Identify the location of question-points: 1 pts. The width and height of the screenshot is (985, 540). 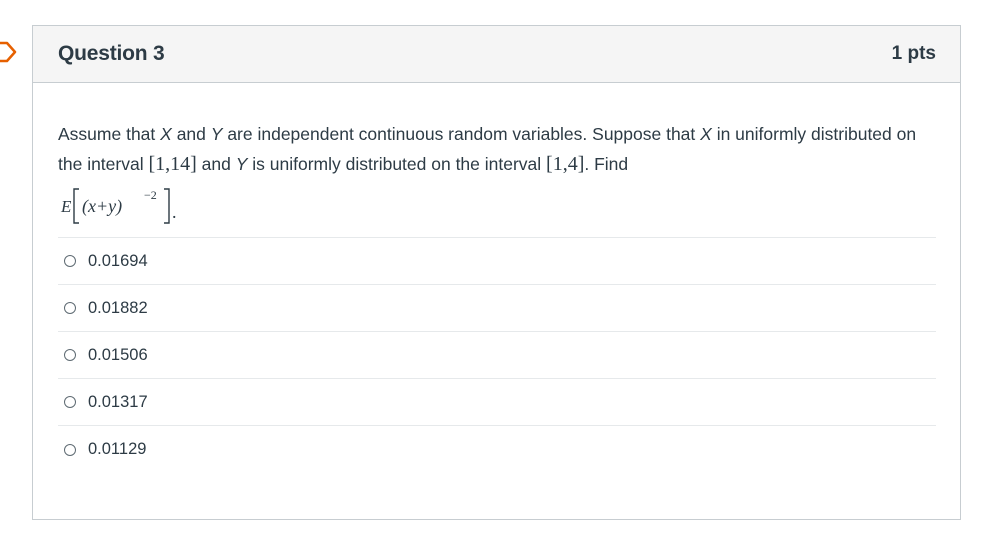
(913, 53).